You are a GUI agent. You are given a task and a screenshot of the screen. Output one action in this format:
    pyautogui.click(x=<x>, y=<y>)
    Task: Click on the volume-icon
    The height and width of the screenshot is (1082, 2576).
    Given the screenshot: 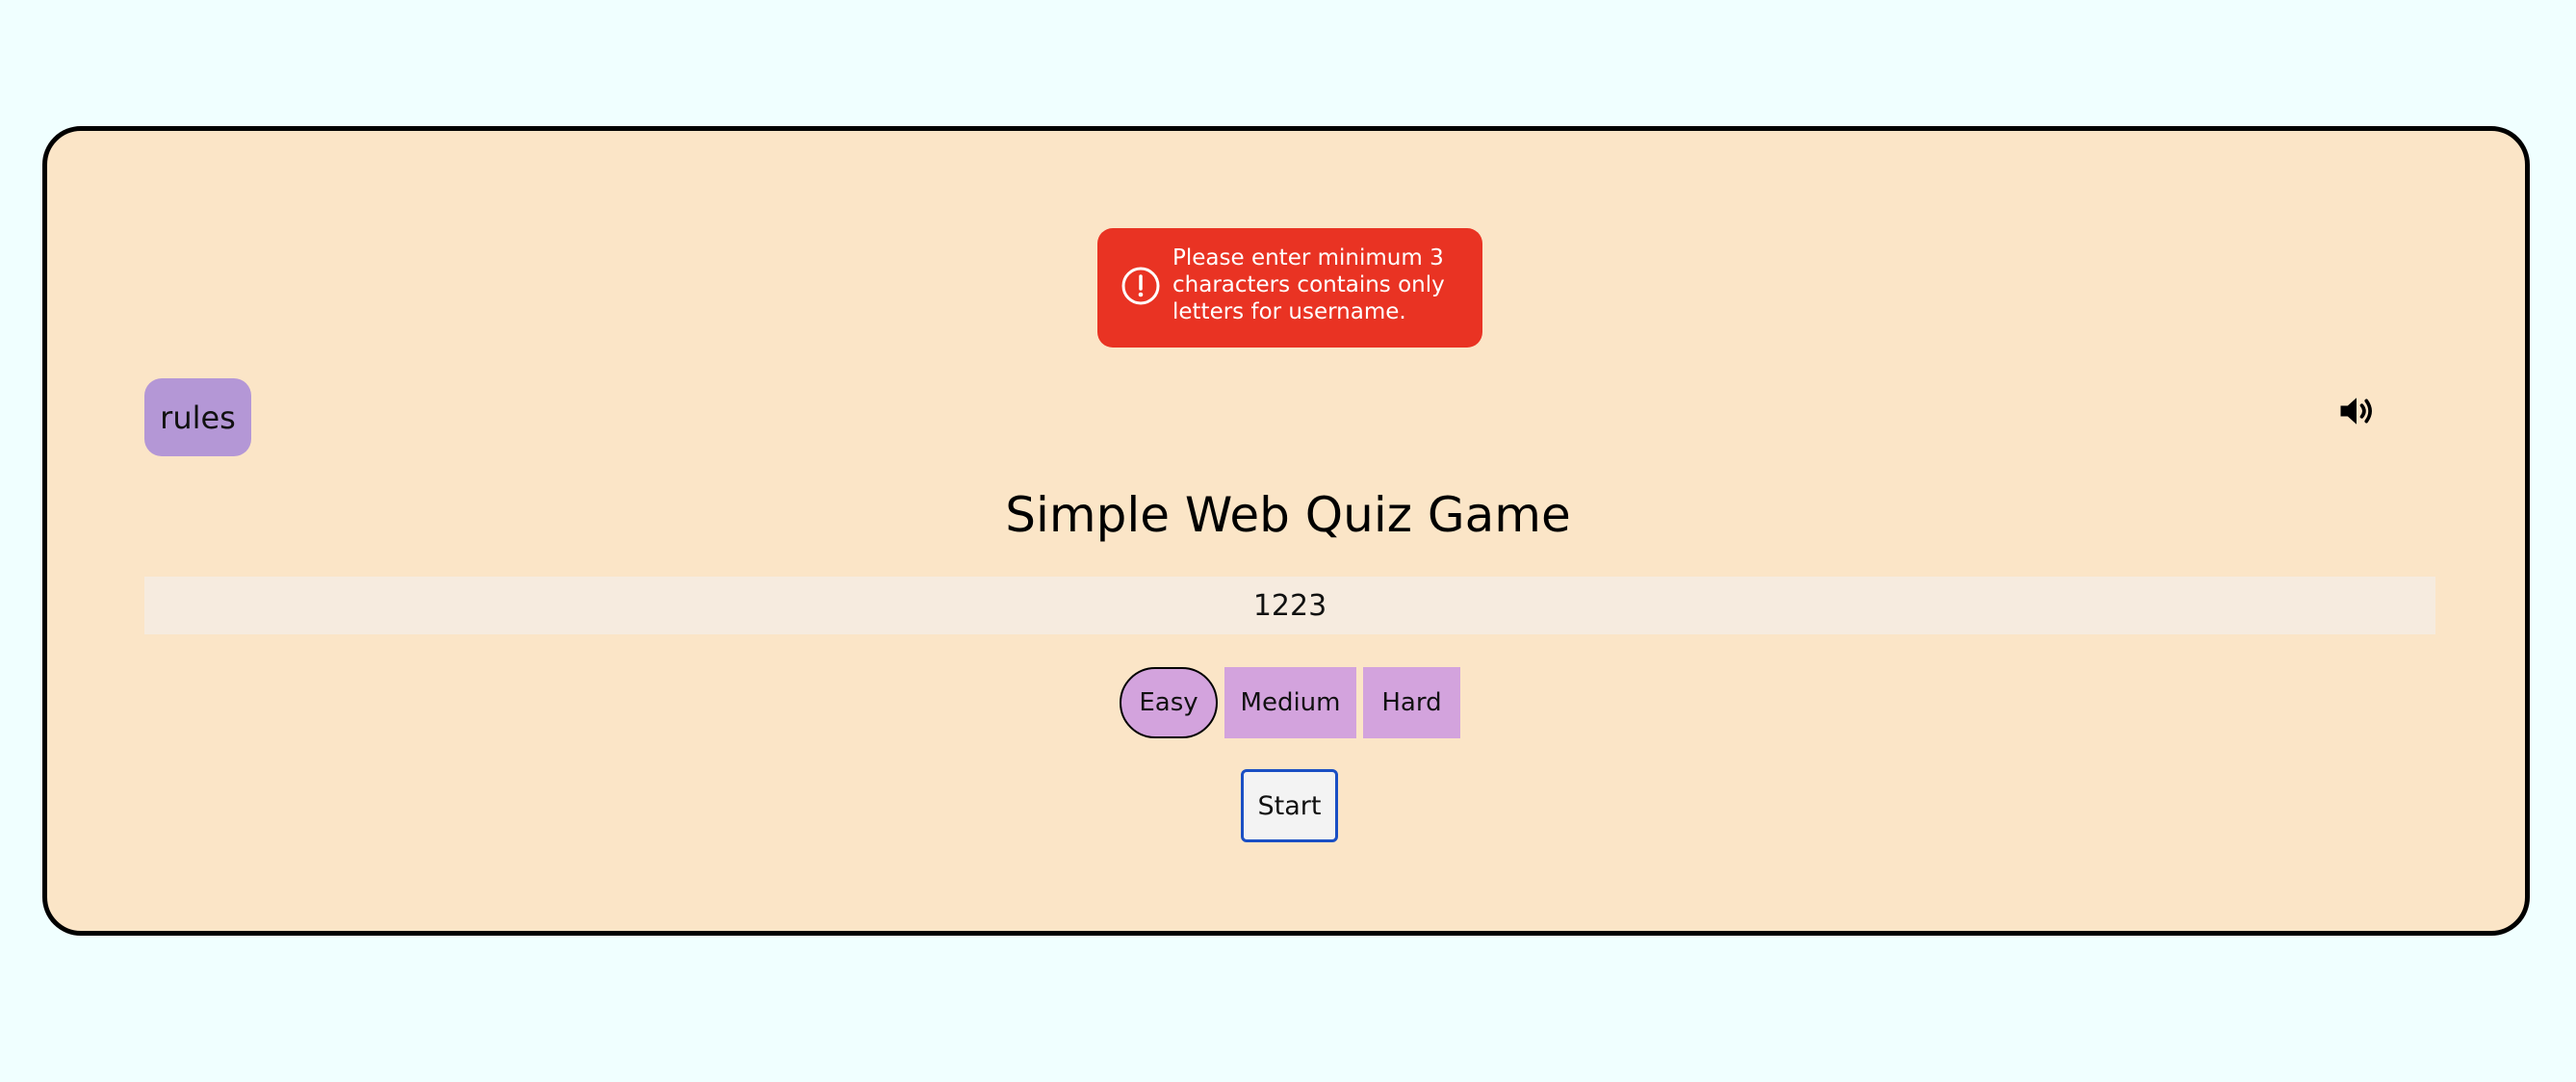 What is the action you would take?
    pyautogui.click(x=2357, y=416)
    